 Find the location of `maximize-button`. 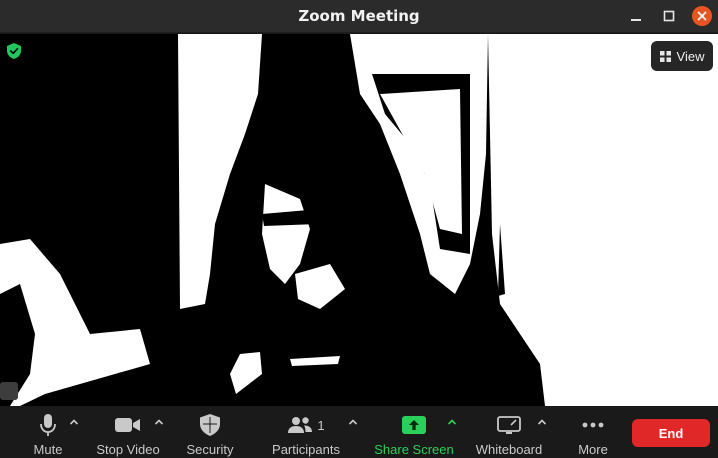

maximize-button is located at coordinates (669, 16).